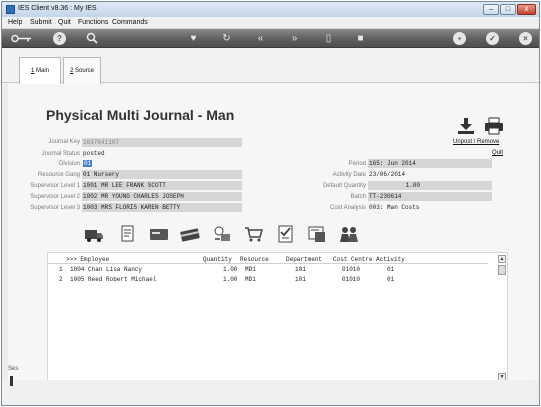  What do you see at coordinates (317, 234) in the screenshot?
I see `stamp-icon` at bounding box center [317, 234].